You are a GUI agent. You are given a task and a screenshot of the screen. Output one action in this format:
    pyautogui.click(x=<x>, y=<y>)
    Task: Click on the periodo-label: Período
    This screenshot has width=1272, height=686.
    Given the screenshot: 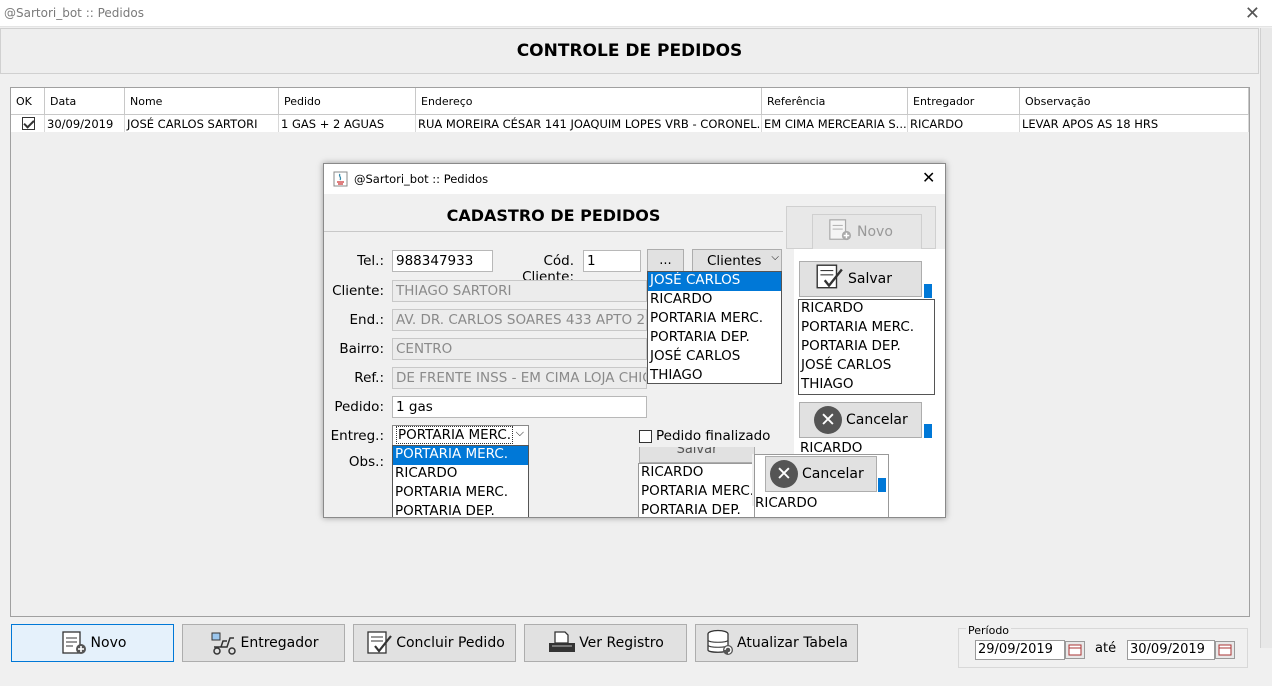 What is the action you would take?
    pyautogui.click(x=989, y=630)
    